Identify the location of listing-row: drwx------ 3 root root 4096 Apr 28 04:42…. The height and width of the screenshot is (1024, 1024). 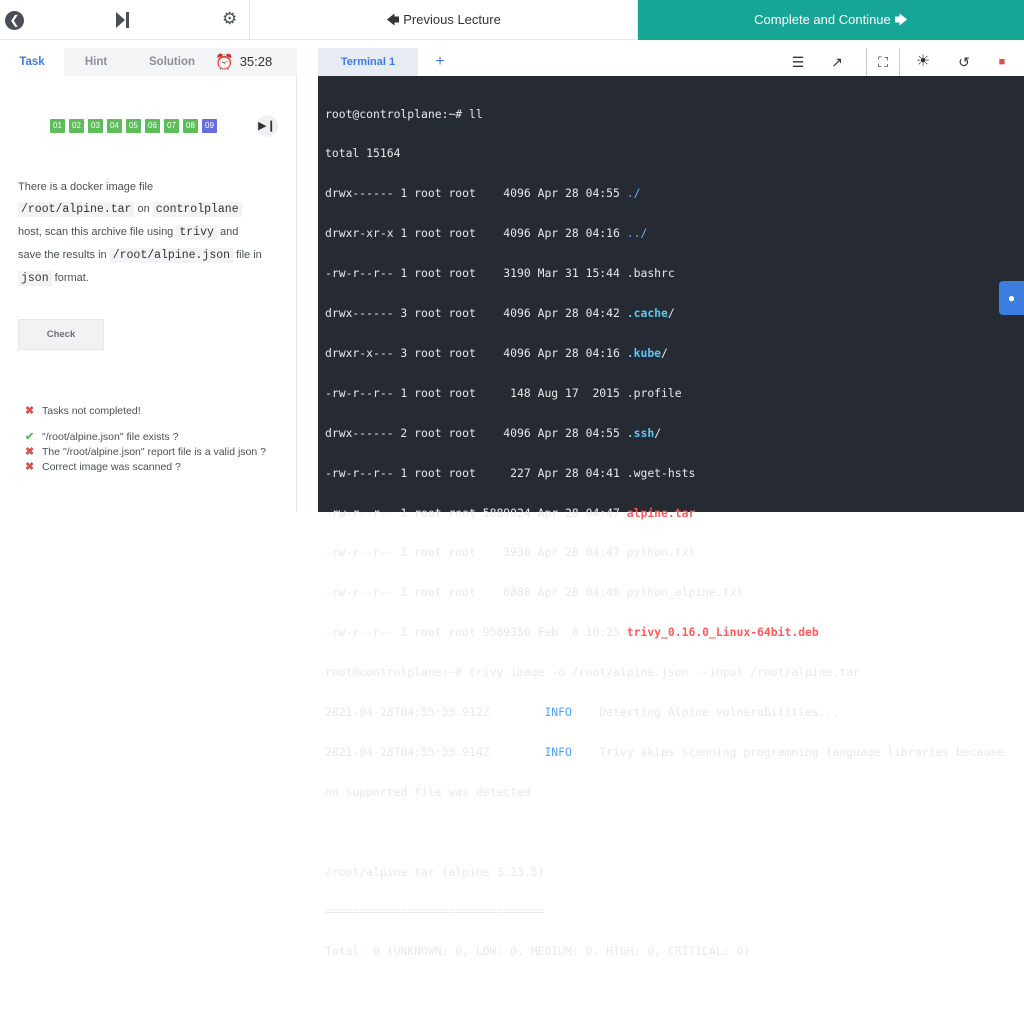
(670, 313).